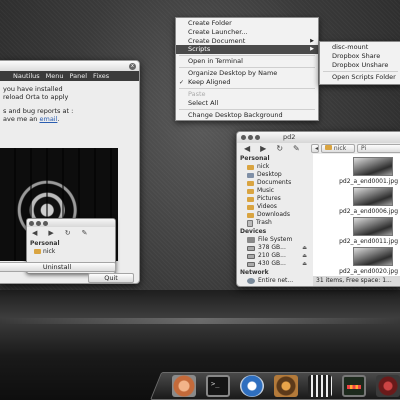 The image size is (400, 400). What do you see at coordinates (36, 97) in the screenshot?
I see `message-line: reload Orta to apply` at bounding box center [36, 97].